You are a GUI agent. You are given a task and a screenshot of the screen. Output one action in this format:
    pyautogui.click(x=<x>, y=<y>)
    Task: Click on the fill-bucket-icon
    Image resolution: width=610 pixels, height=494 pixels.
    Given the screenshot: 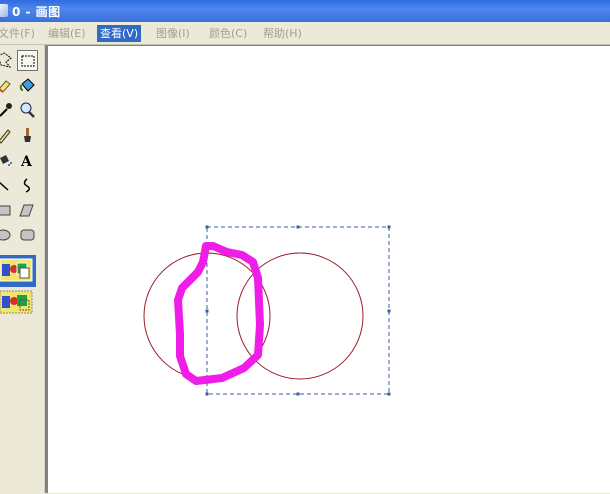 What is the action you would take?
    pyautogui.click(x=27, y=85)
    